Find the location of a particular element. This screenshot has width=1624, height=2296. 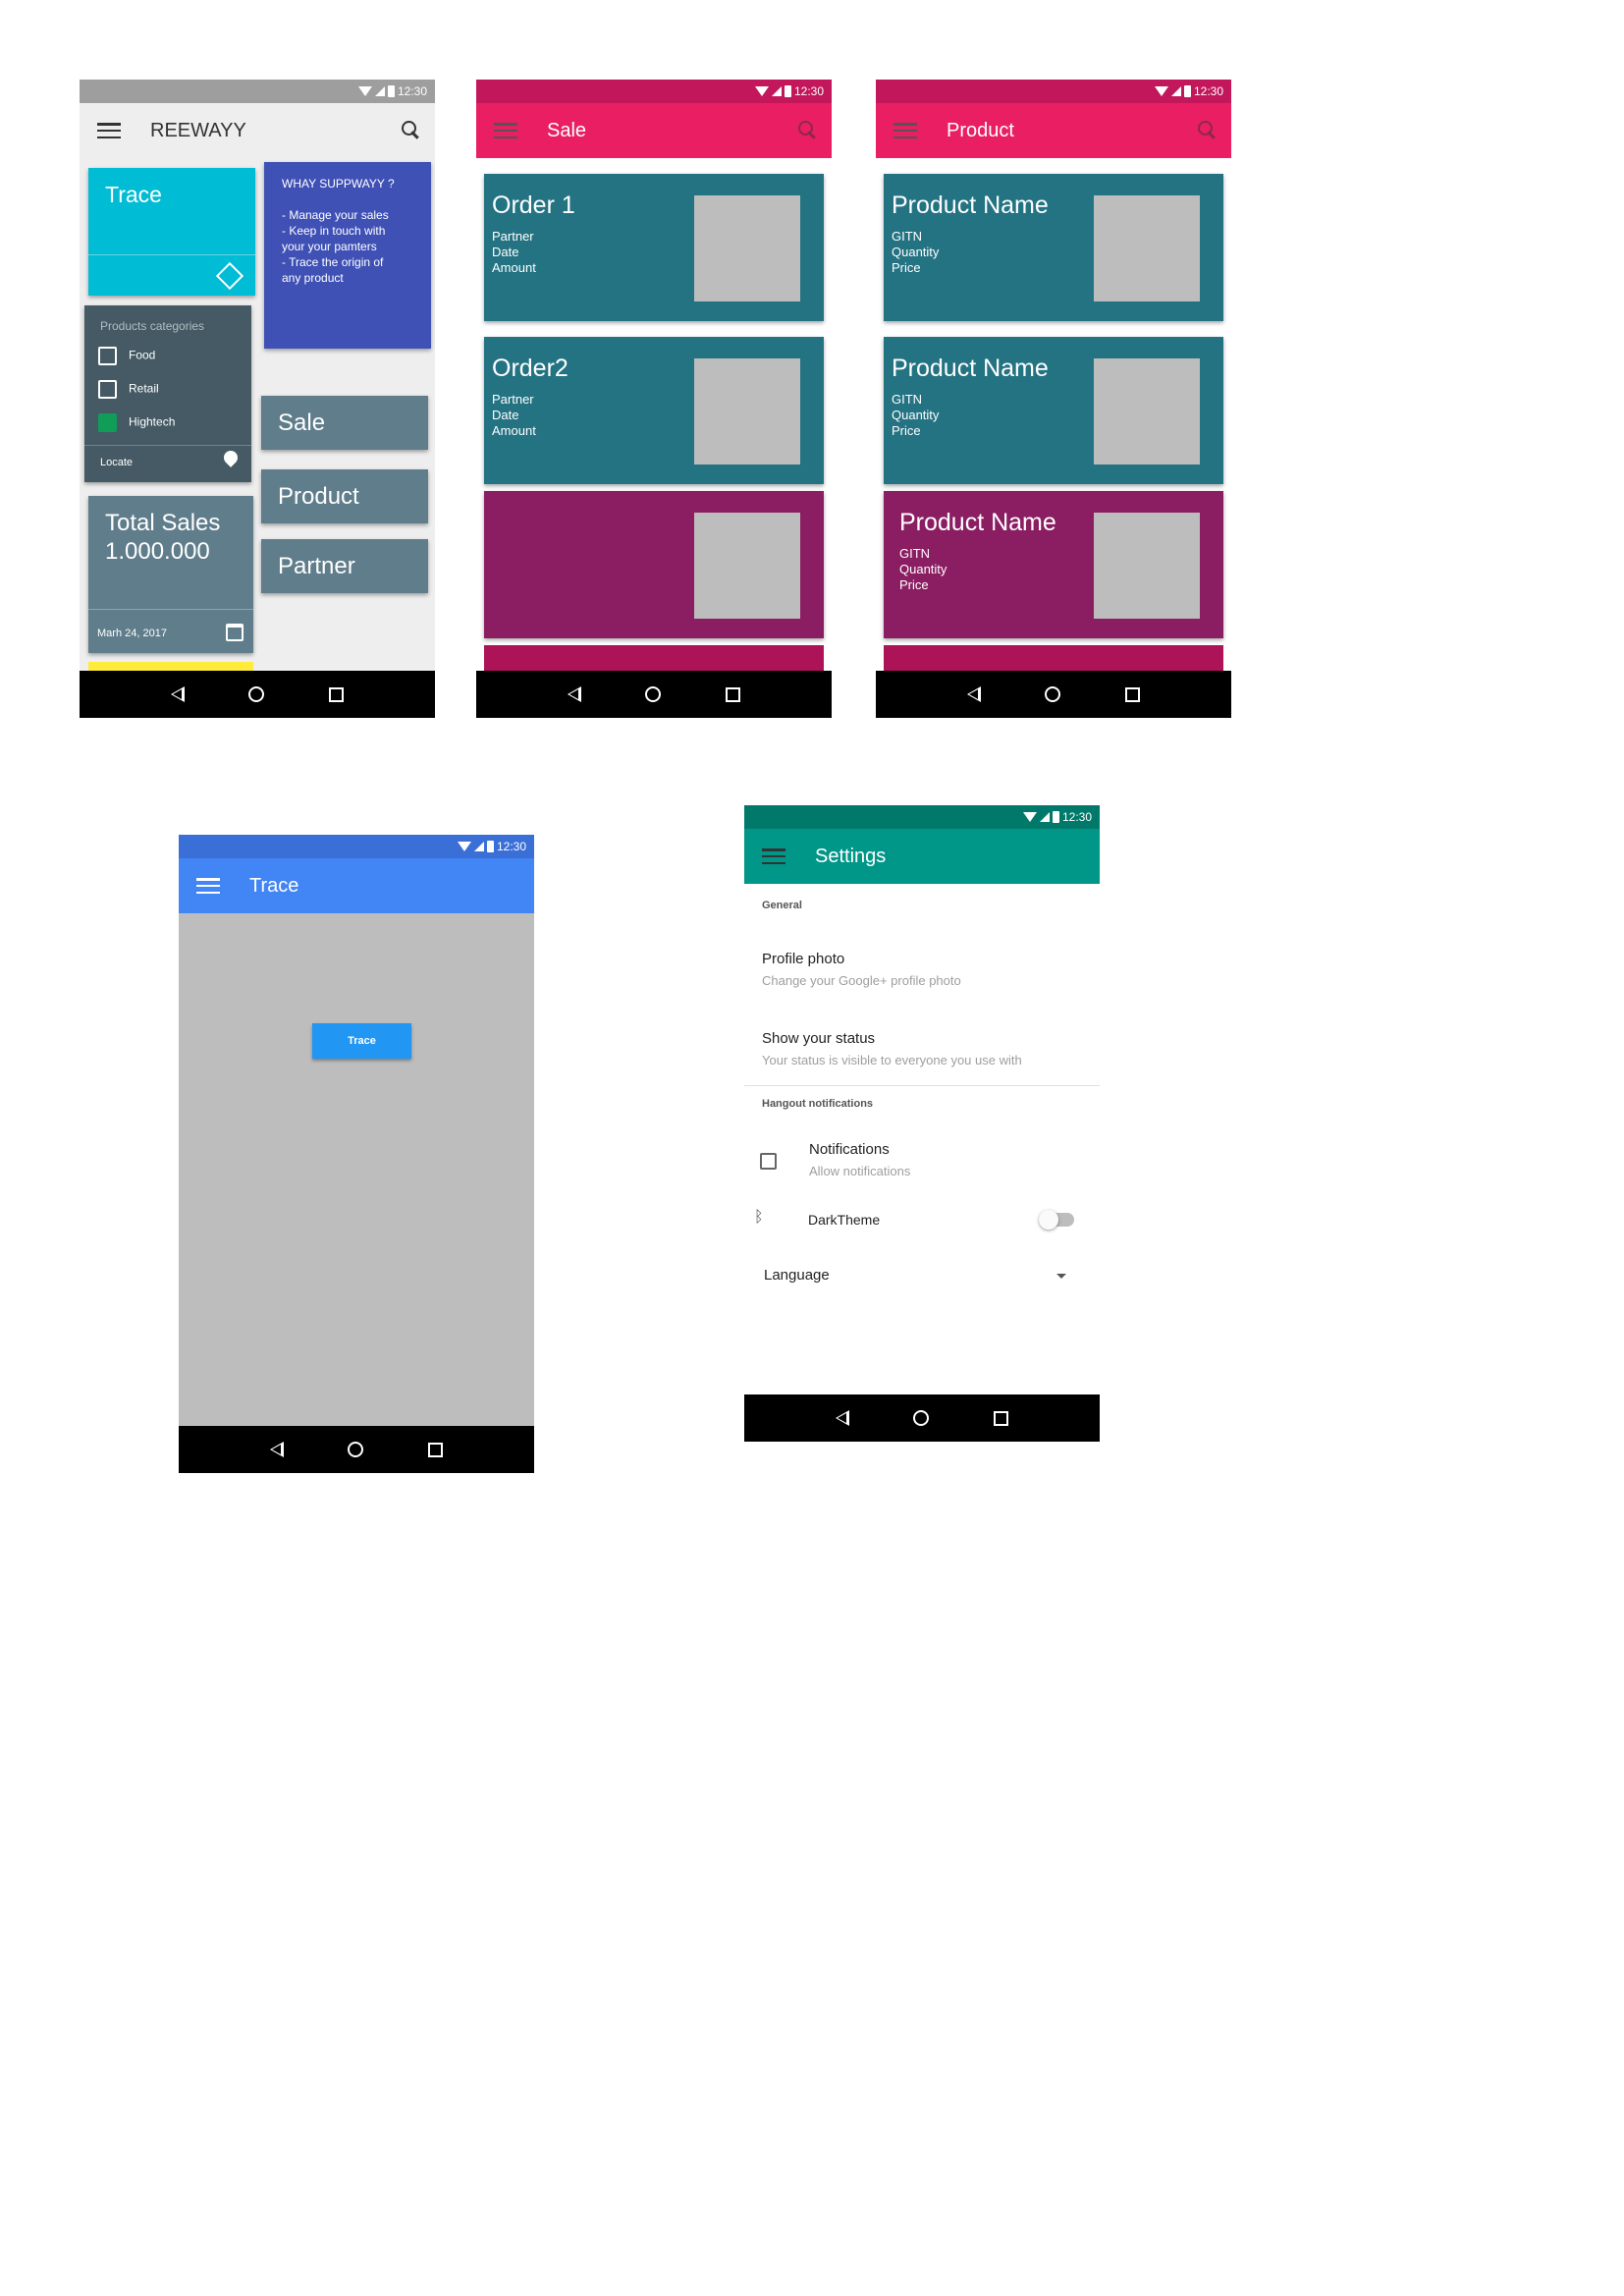

partner-button-label: Partner is located at coordinates (316, 566).